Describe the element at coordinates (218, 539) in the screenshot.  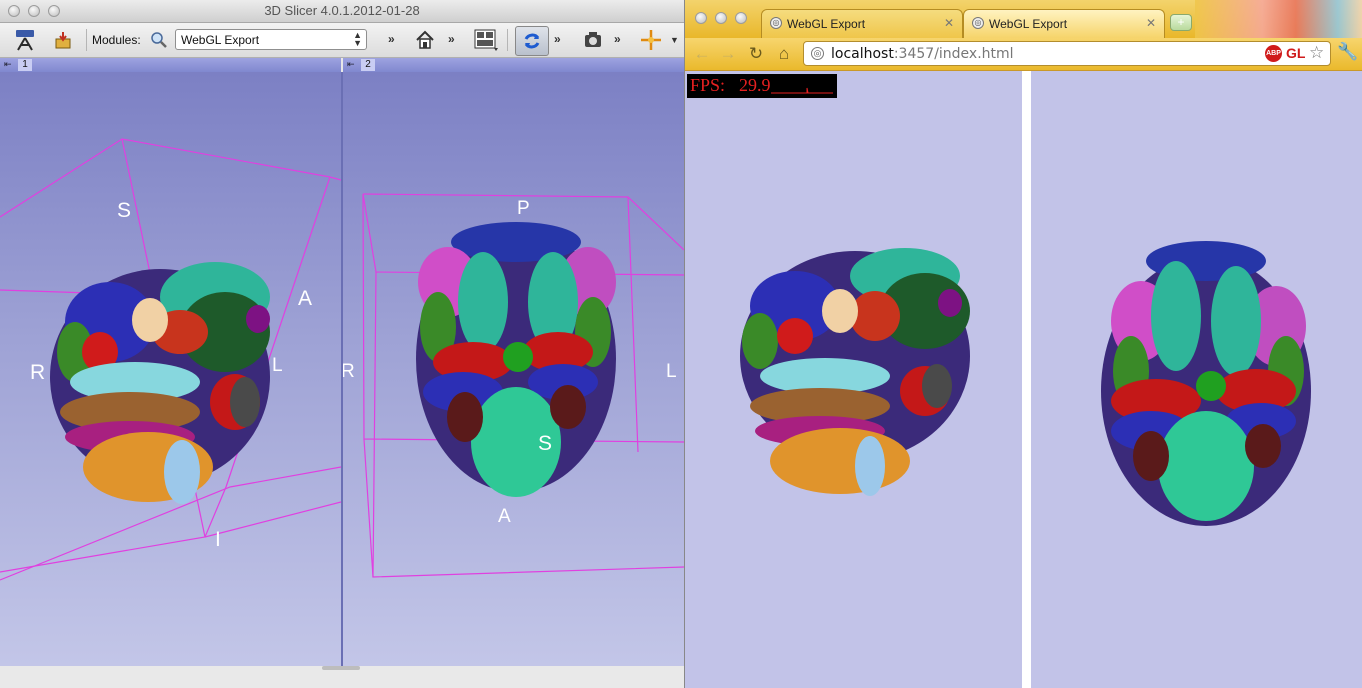
I see `orientation-label-inferior: I` at that location.